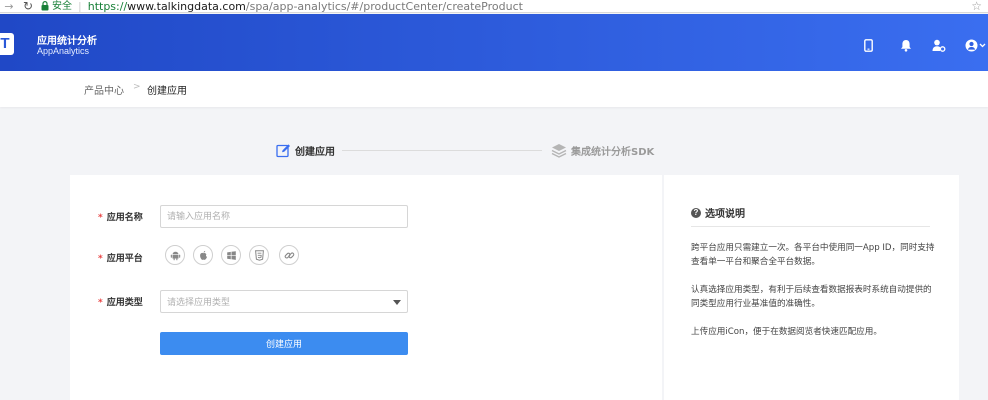 Image resolution: width=988 pixels, height=400 pixels. What do you see at coordinates (786, 332) in the screenshot?
I see `help-paragraph-icon: 上传应用iCon，便于在数据阅览者快速匹配应用。` at bounding box center [786, 332].